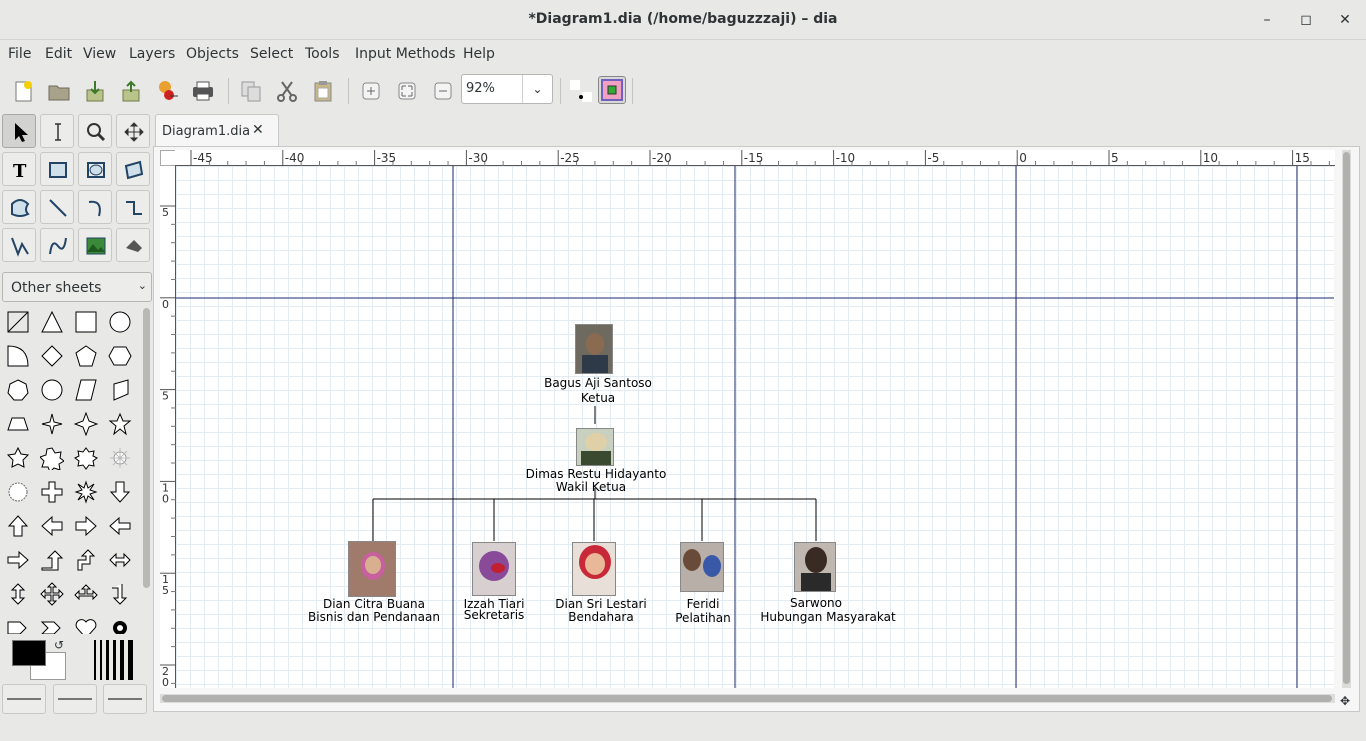 The width and height of the screenshot is (1366, 741). What do you see at coordinates (755, 158) in the screenshot?
I see `horizontal-ruler: -45 -40 -35 -30 -25 -20 -15 -10 -5 0 5 10 15` at bounding box center [755, 158].